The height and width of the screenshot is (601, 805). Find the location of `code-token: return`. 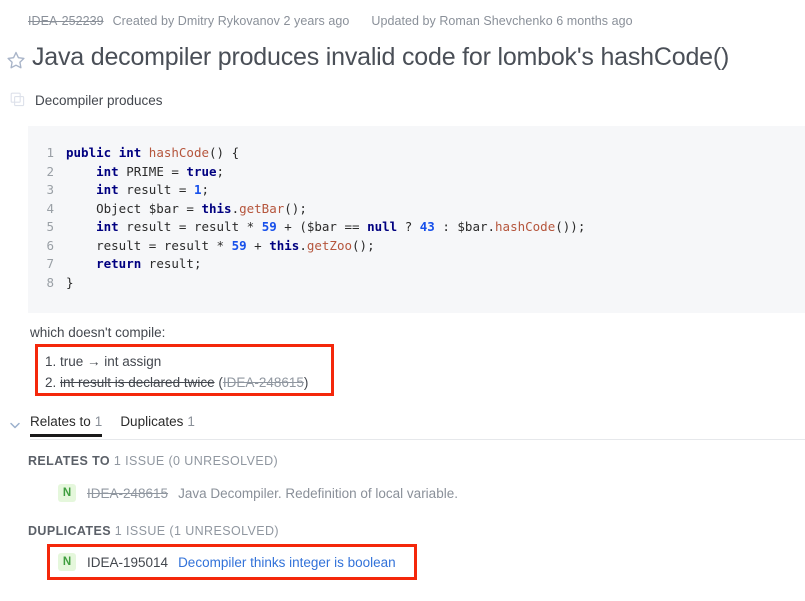

code-token: return is located at coordinates (119, 263).